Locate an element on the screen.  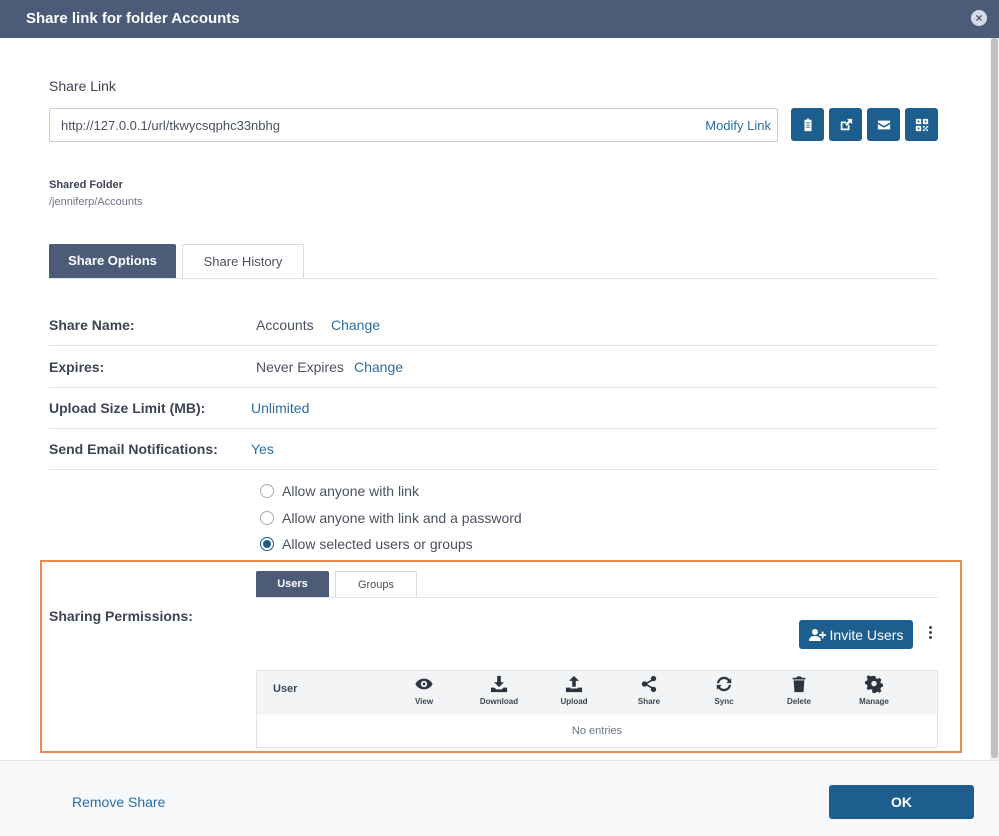
open-link-button is located at coordinates (845, 124).